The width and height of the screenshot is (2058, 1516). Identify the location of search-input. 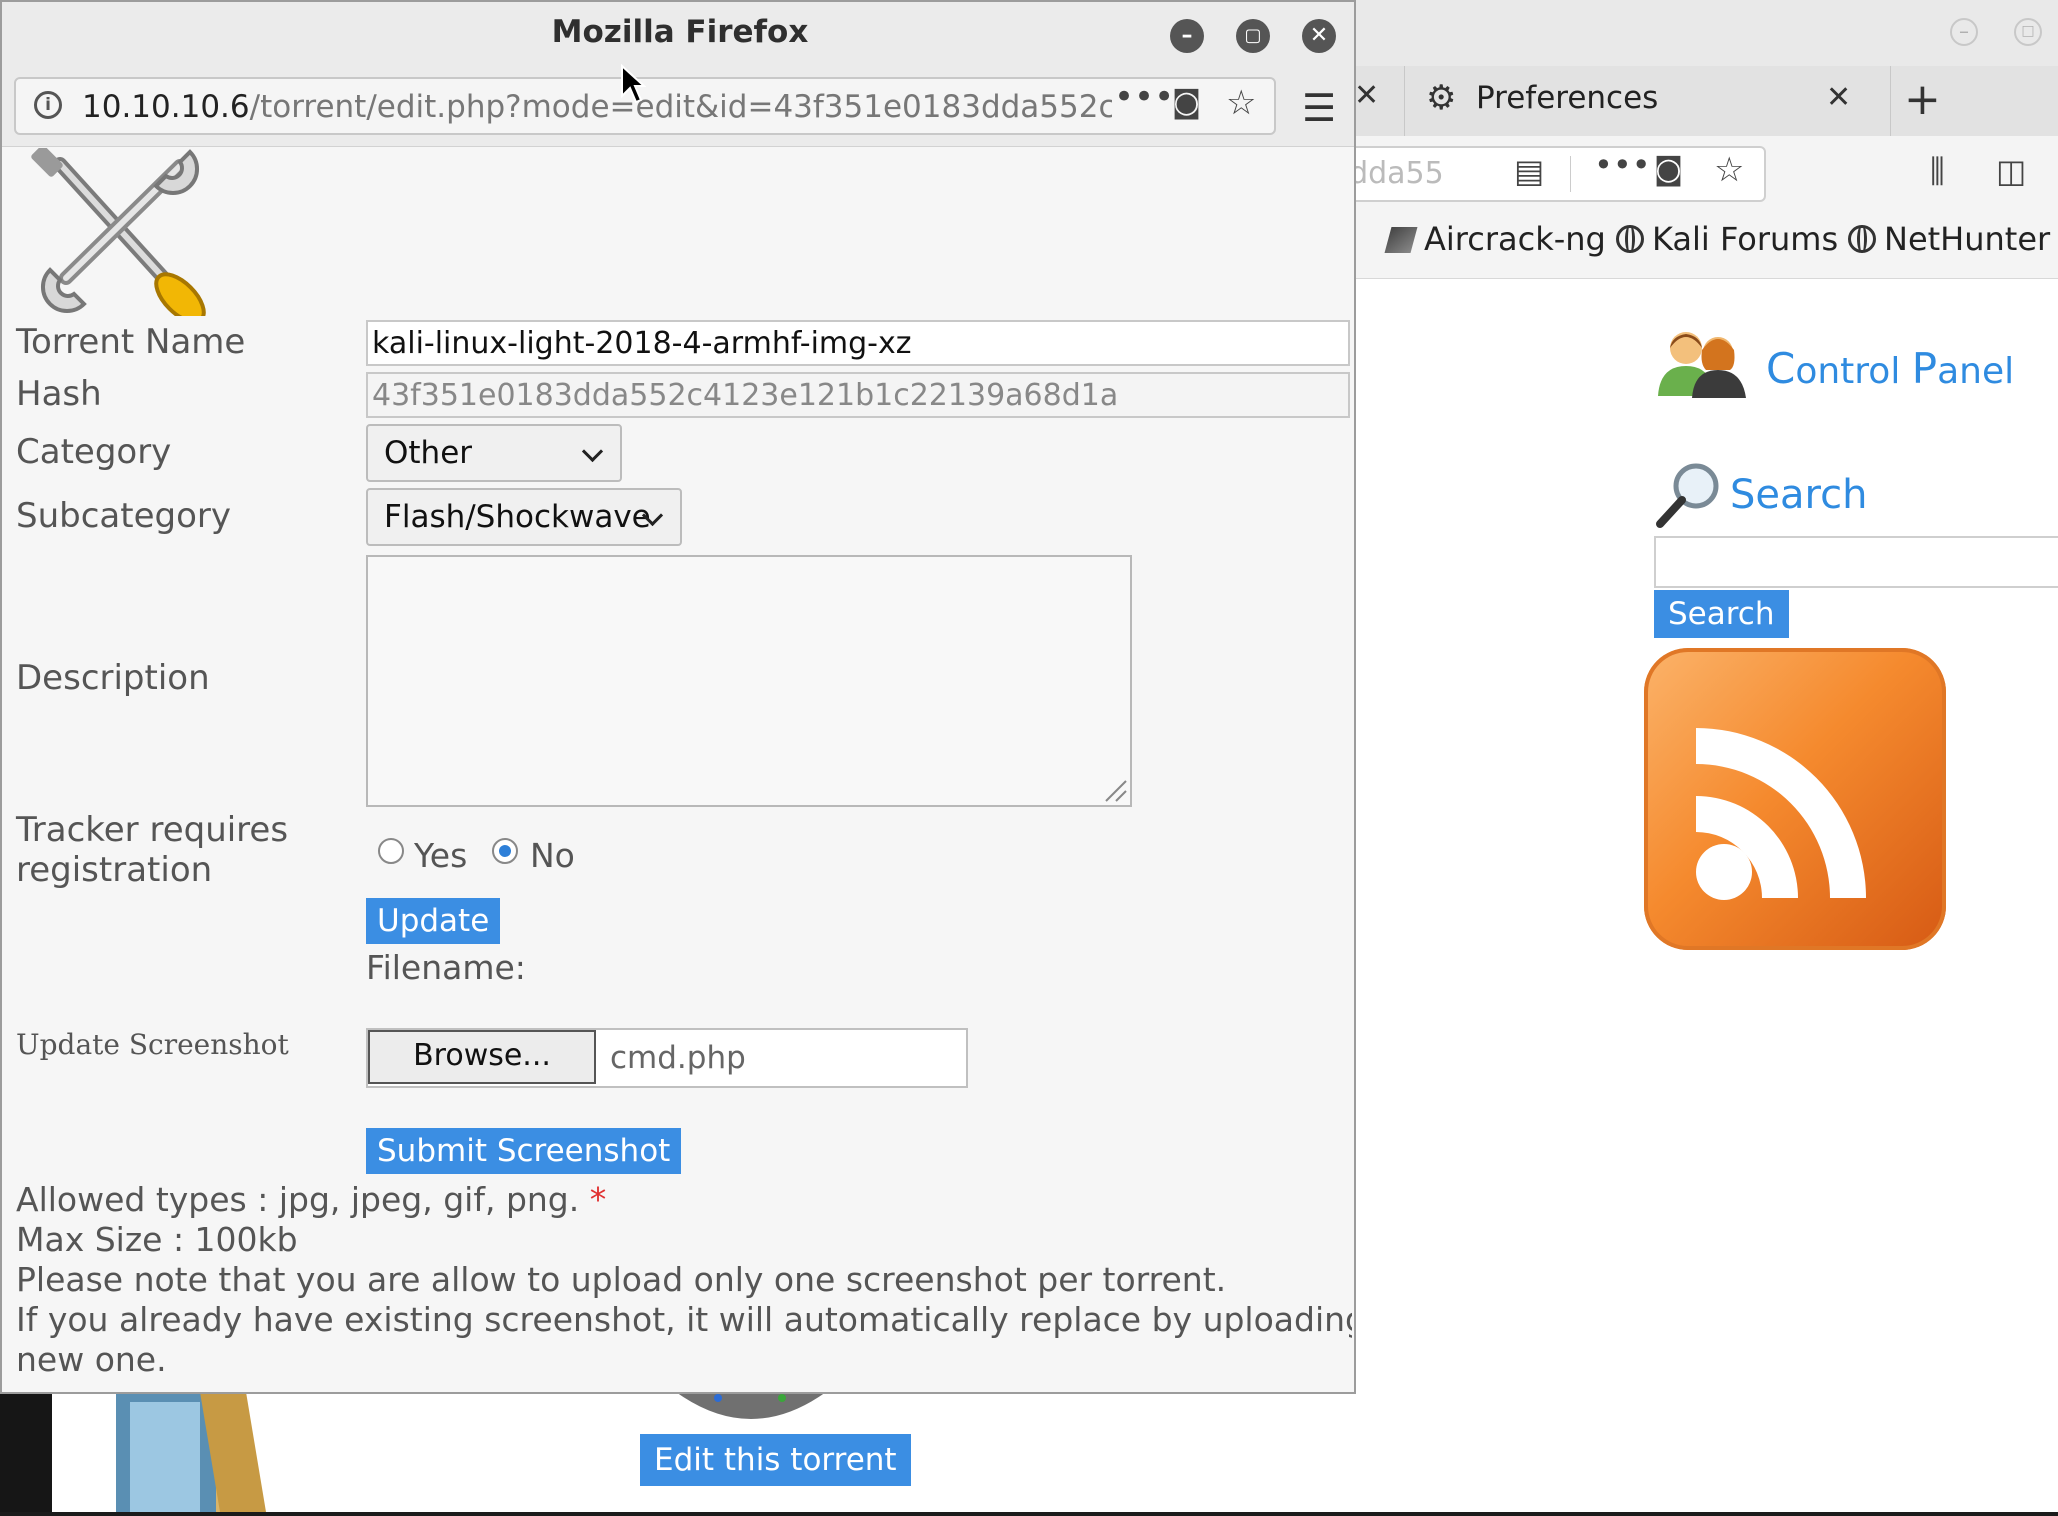
(1856, 562).